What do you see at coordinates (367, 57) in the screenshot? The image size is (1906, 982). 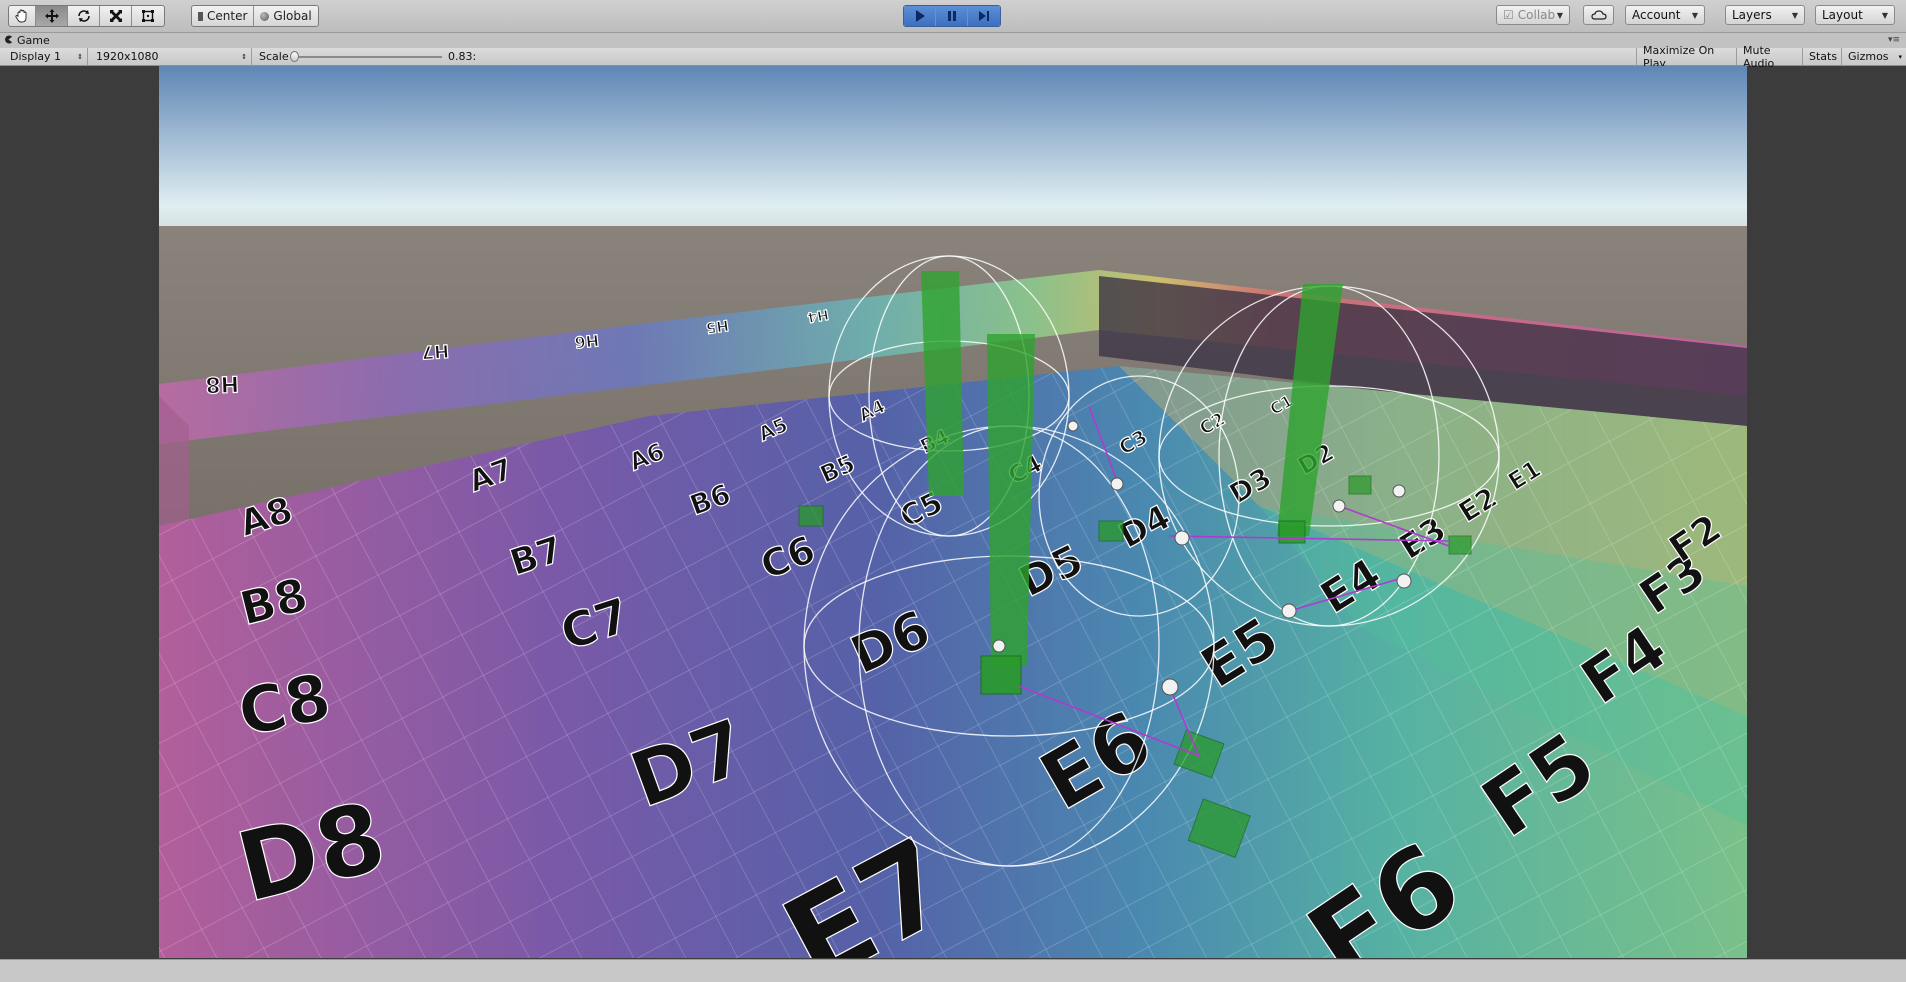 I see `scale-slider-track` at bounding box center [367, 57].